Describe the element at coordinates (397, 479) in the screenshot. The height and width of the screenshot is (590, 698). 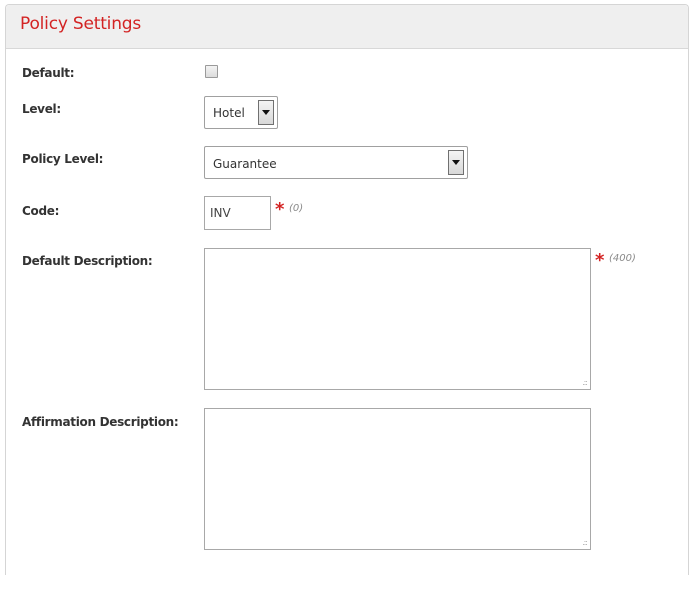
I see `affirmation-description-textarea: .::` at that location.